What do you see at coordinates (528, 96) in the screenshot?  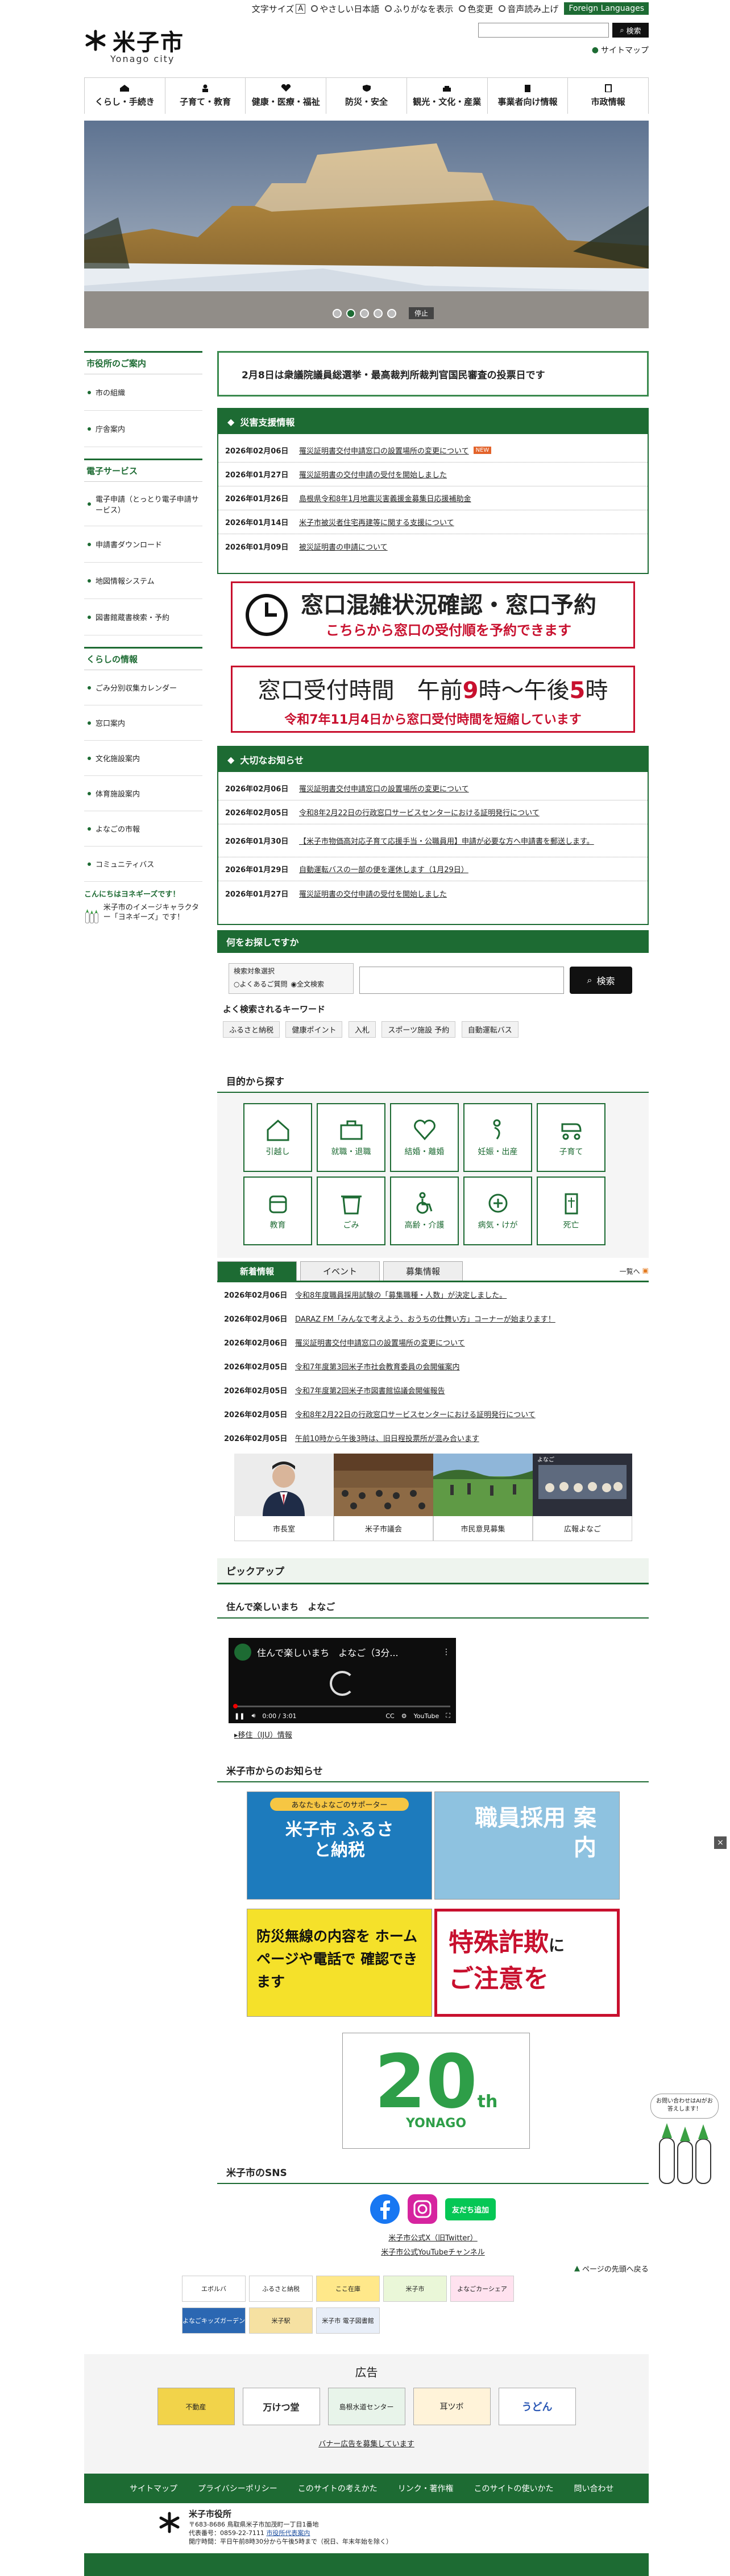 I see `nav-business: 事業者向け情報` at bounding box center [528, 96].